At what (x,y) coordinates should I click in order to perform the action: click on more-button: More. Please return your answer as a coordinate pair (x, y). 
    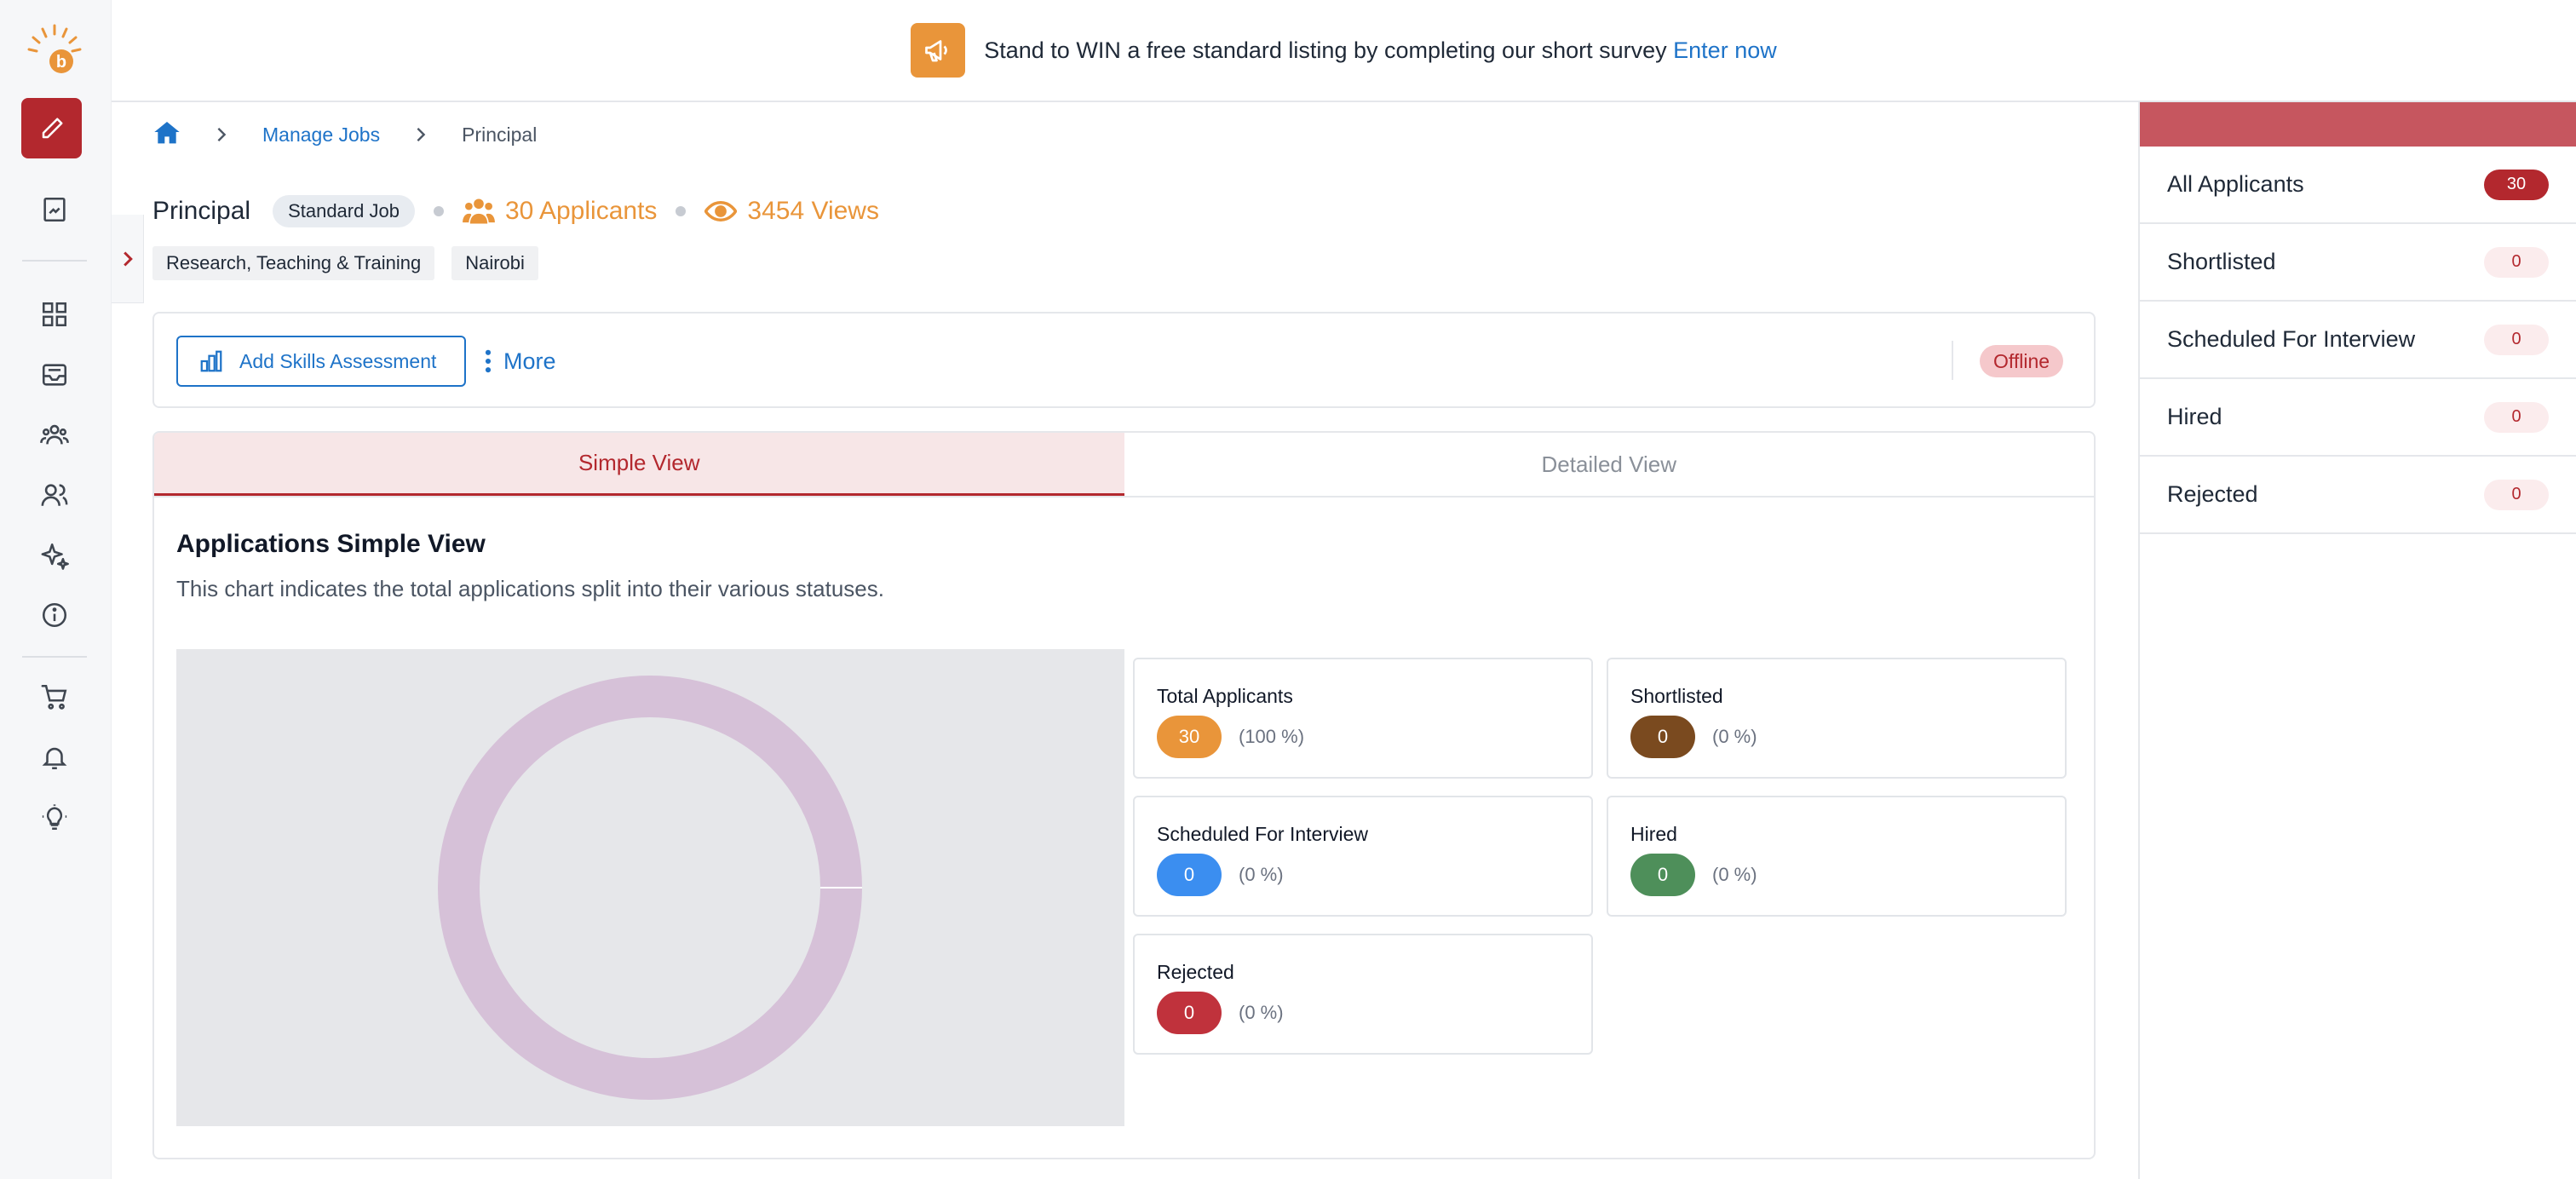
    Looking at the image, I should click on (521, 361).